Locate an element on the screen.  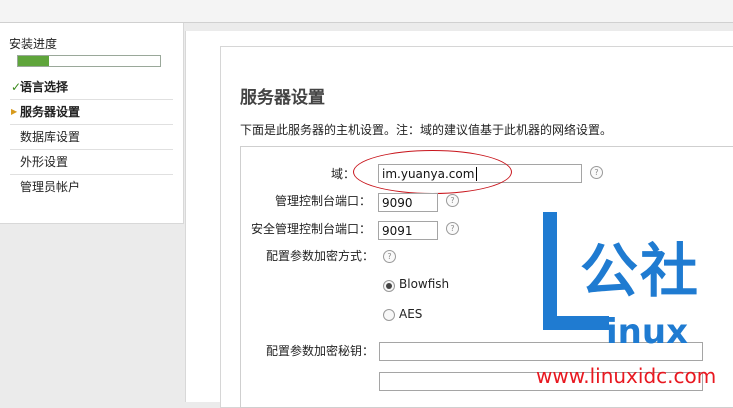
install-progress-sidebar: 安装进度 ✓ 语言选择 ▶ 服务器设置 数据库设置 外形设置 管理员帐户 is located at coordinates (92, 123).